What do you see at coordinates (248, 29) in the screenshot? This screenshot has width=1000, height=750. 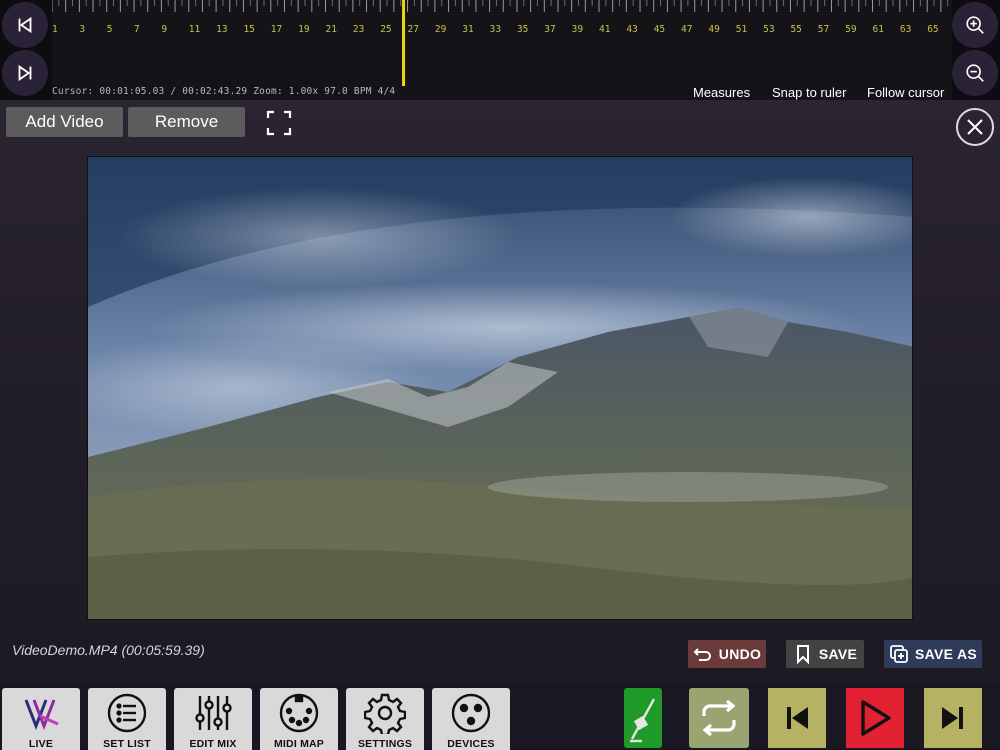 I see `ruler-tick-label: 15` at bounding box center [248, 29].